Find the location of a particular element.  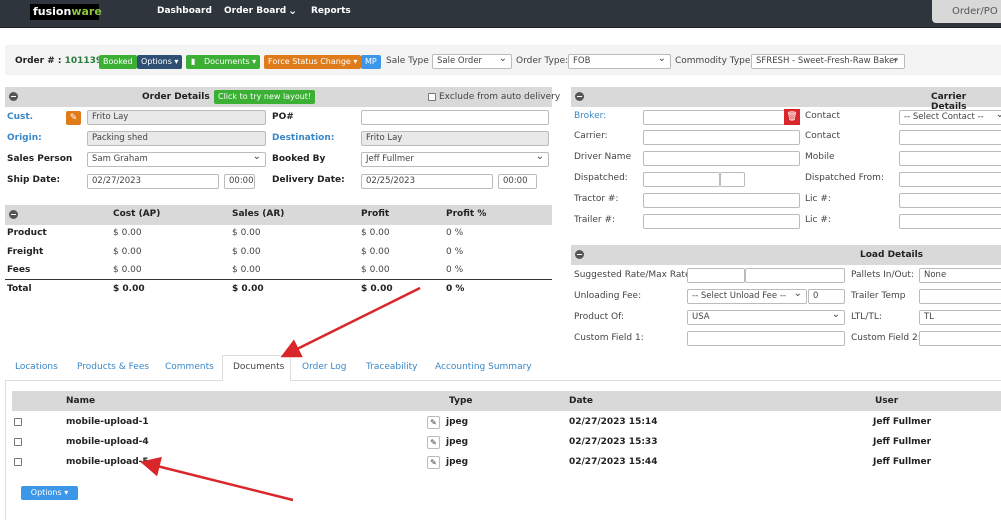

ltl-tl-field: TL is located at coordinates (960, 317).